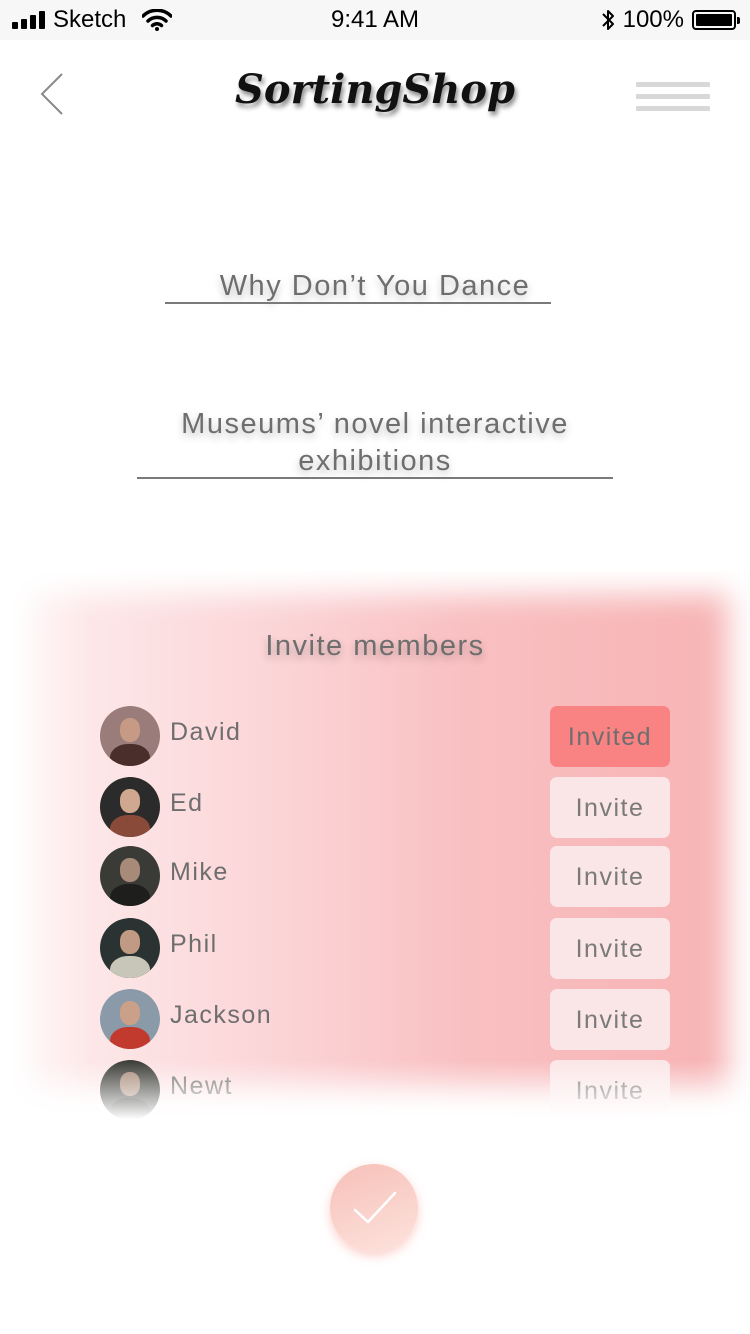 This screenshot has height=1334, width=750. I want to click on status-bar: Sketch 9:41 AM 100%, so click(375, 20).